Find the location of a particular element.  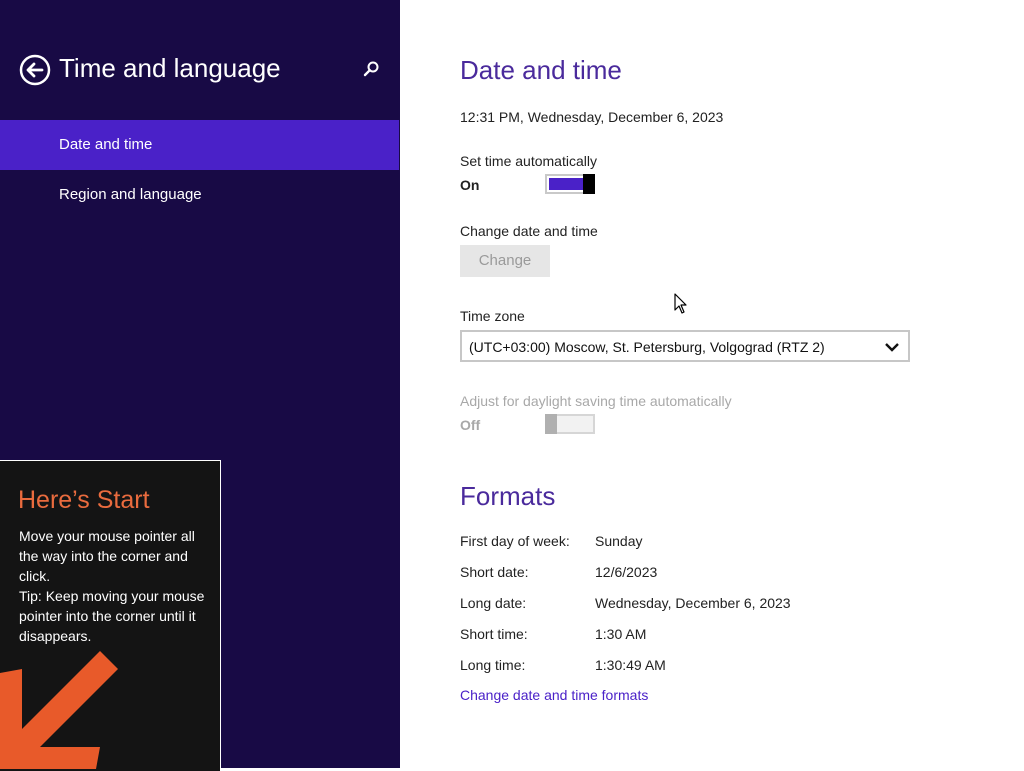

format-label: Long time: is located at coordinates (493, 665).